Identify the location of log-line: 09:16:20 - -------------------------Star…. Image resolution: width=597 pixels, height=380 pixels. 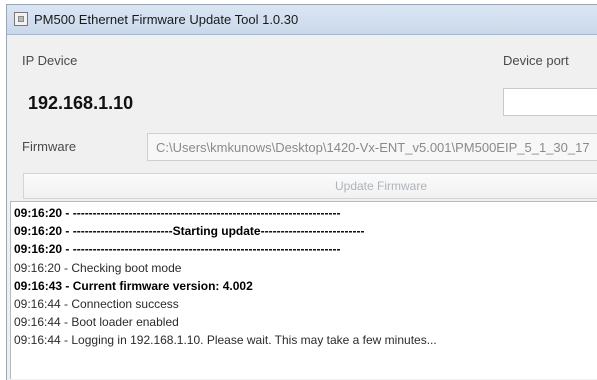
(189, 231).